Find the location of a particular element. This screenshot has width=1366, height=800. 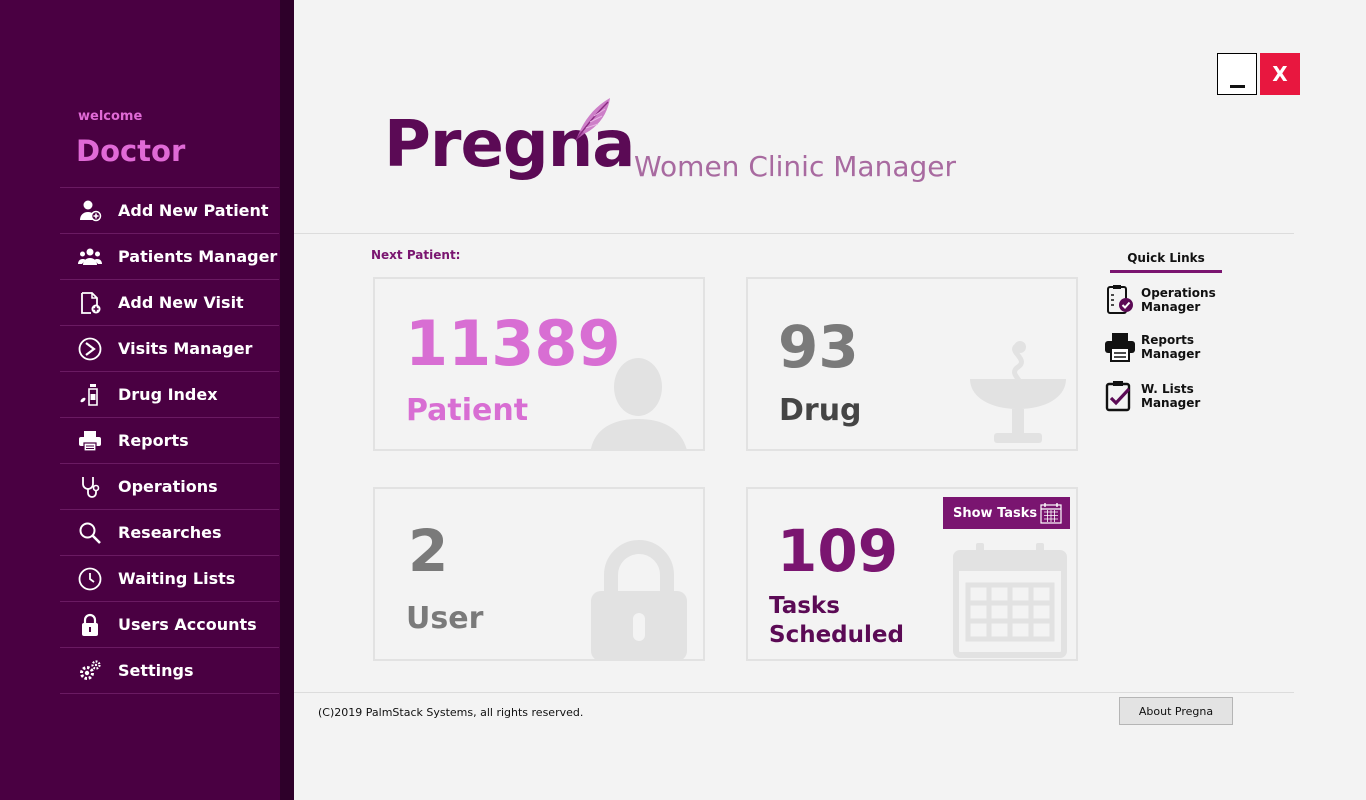

sidebar-item-label: Waiting Lists is located at coordinates (177, 578).